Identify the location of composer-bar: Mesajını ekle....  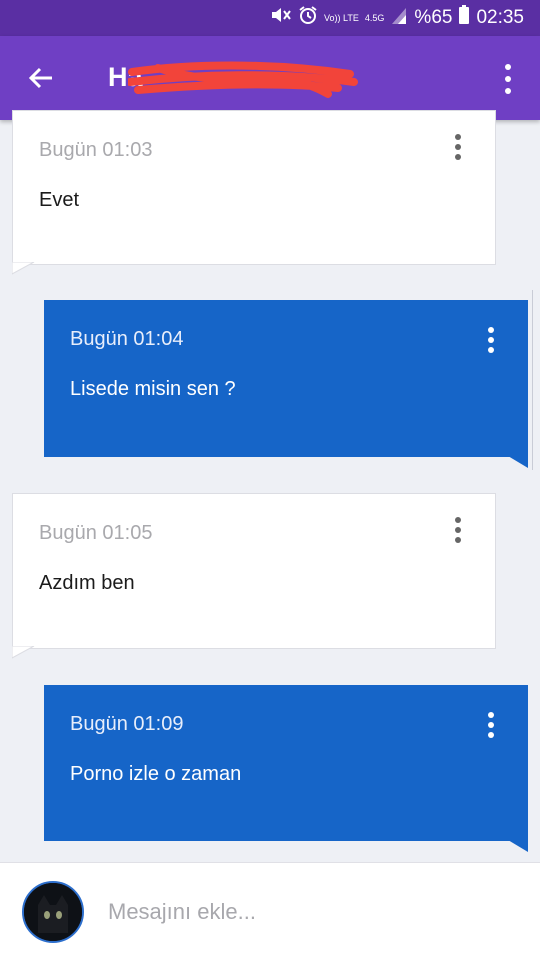
(270, 911).